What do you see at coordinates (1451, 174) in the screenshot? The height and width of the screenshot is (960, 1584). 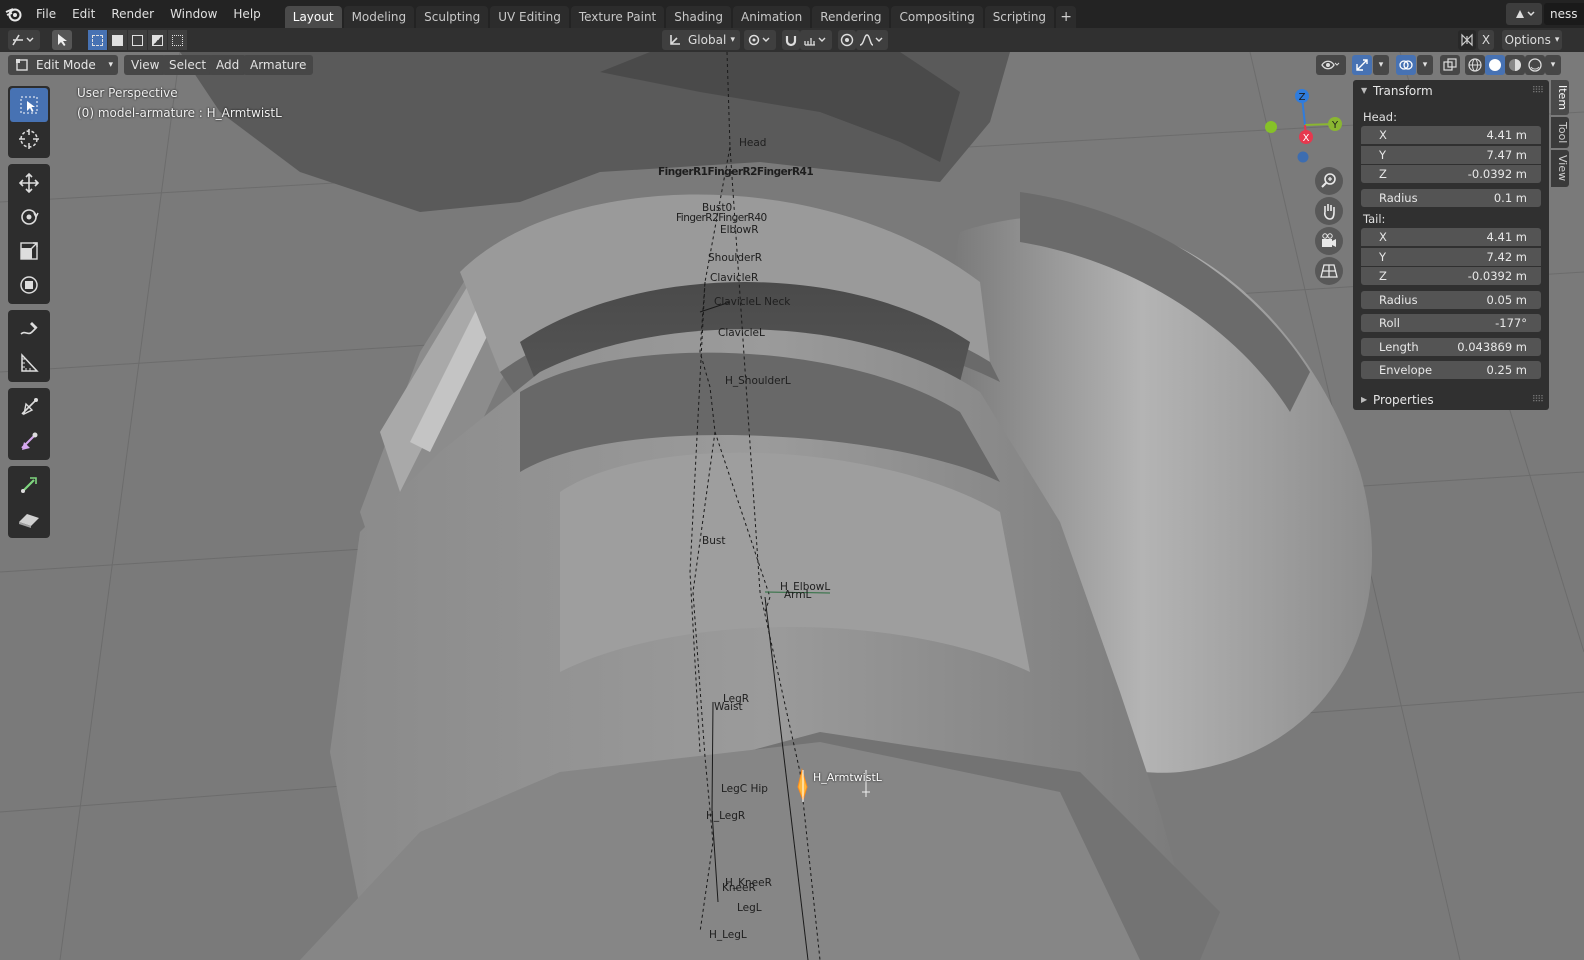 I see `head-z-field: Z -0.0392 m` at bounding box center [1451, 174].